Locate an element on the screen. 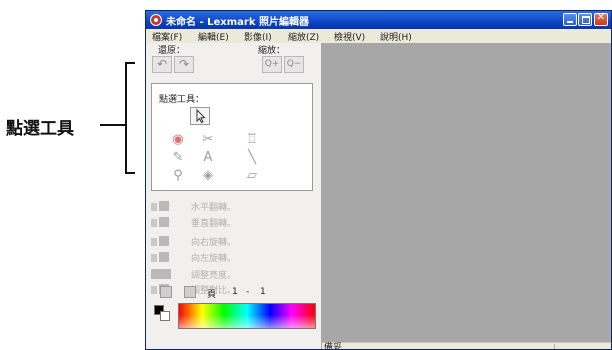 The width and height of the screenshot is (612, 350). eyedropper-icon: ⚲ is located at coordinates (178, 175).